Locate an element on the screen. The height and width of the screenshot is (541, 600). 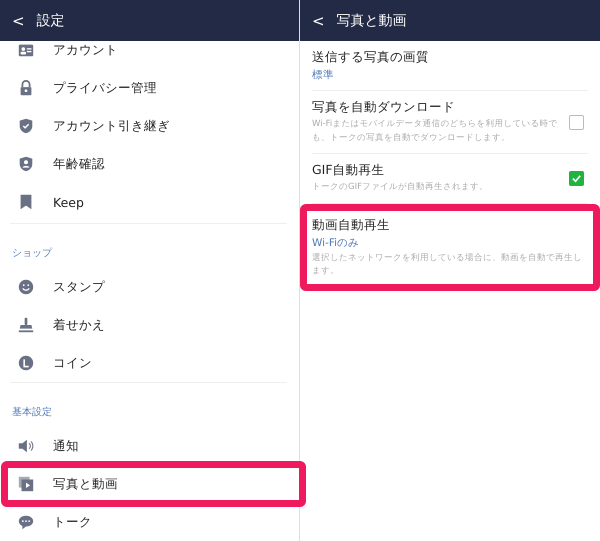
screen-title: 写真と動画 is located at coordinates (371, 21).